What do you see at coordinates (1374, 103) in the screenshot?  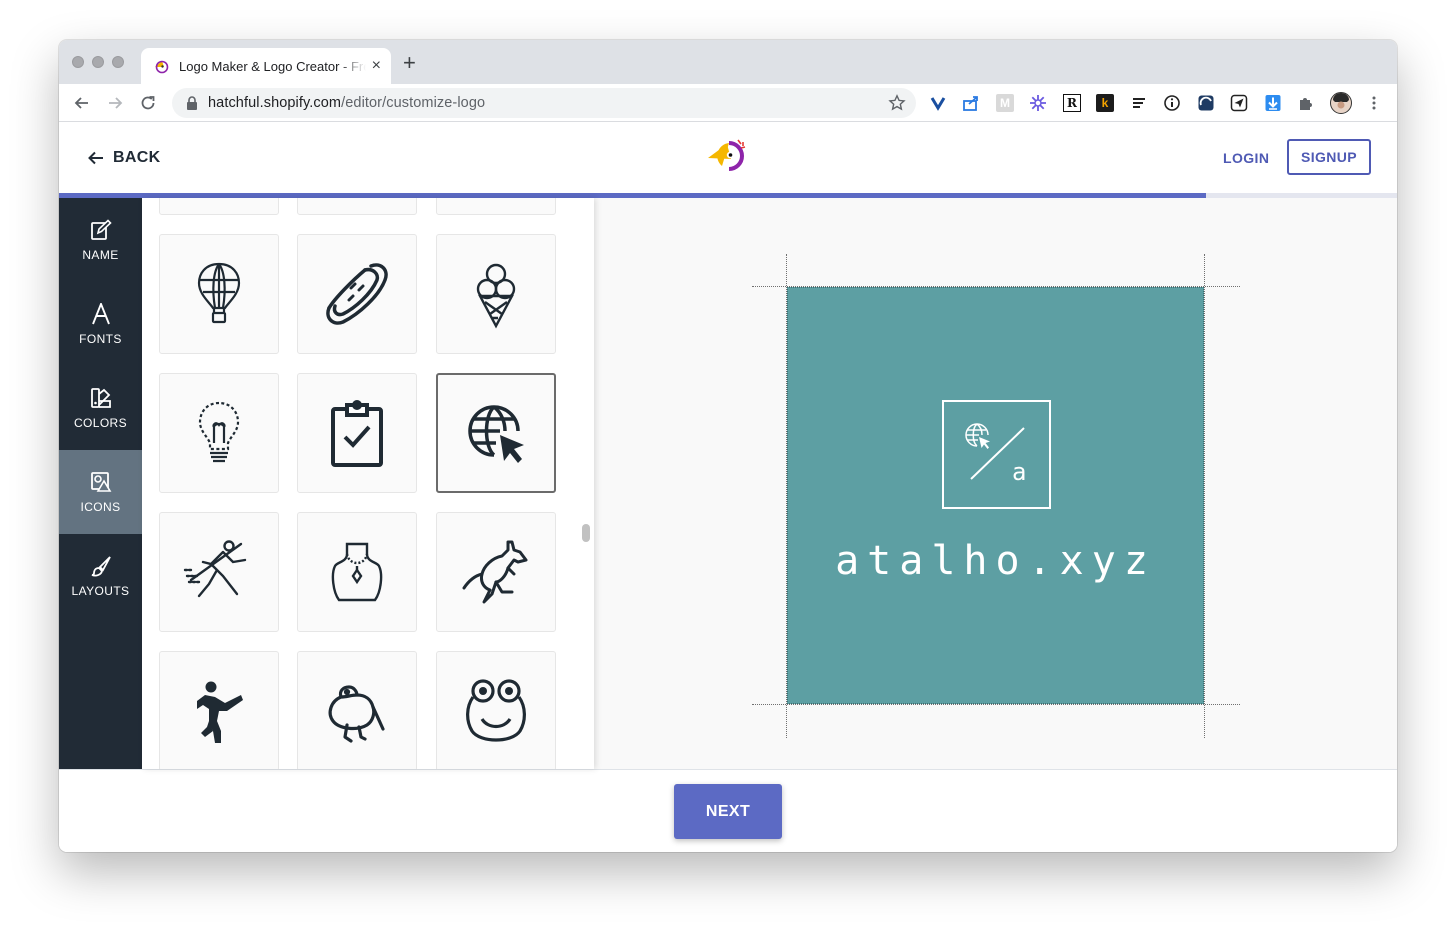 I see `menu-icon` at bounding box center [1374, 103].